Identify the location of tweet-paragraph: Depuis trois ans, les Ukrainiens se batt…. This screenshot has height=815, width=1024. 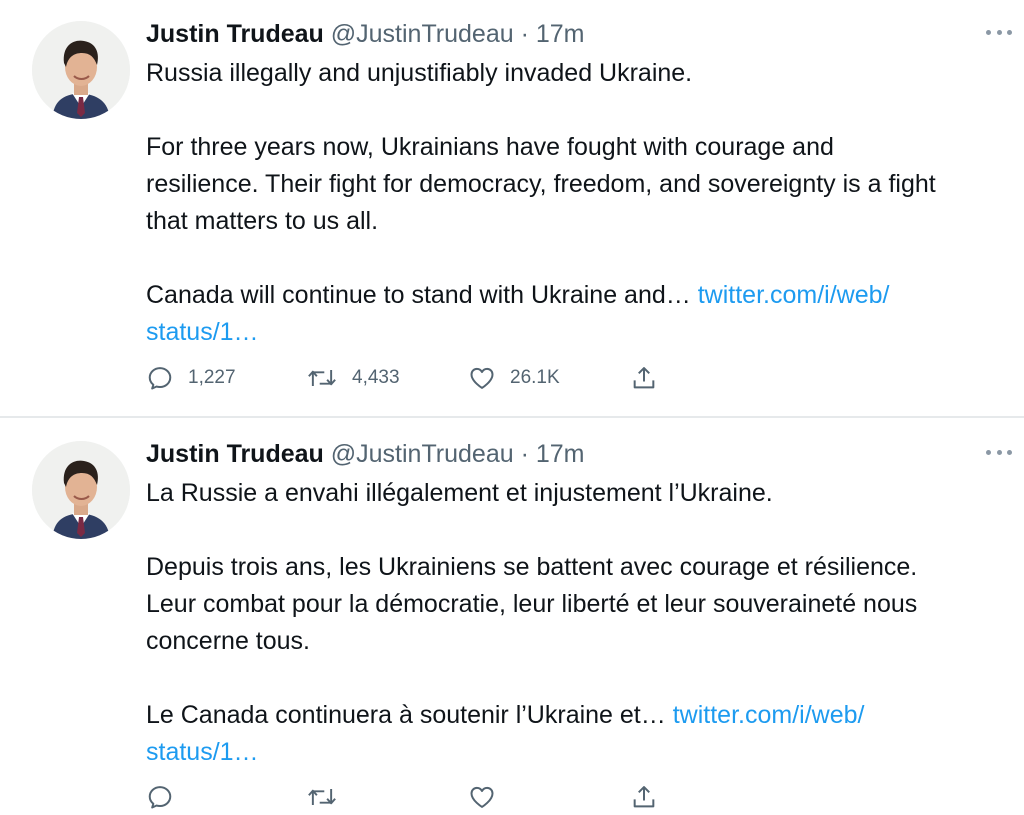
(532, 567).